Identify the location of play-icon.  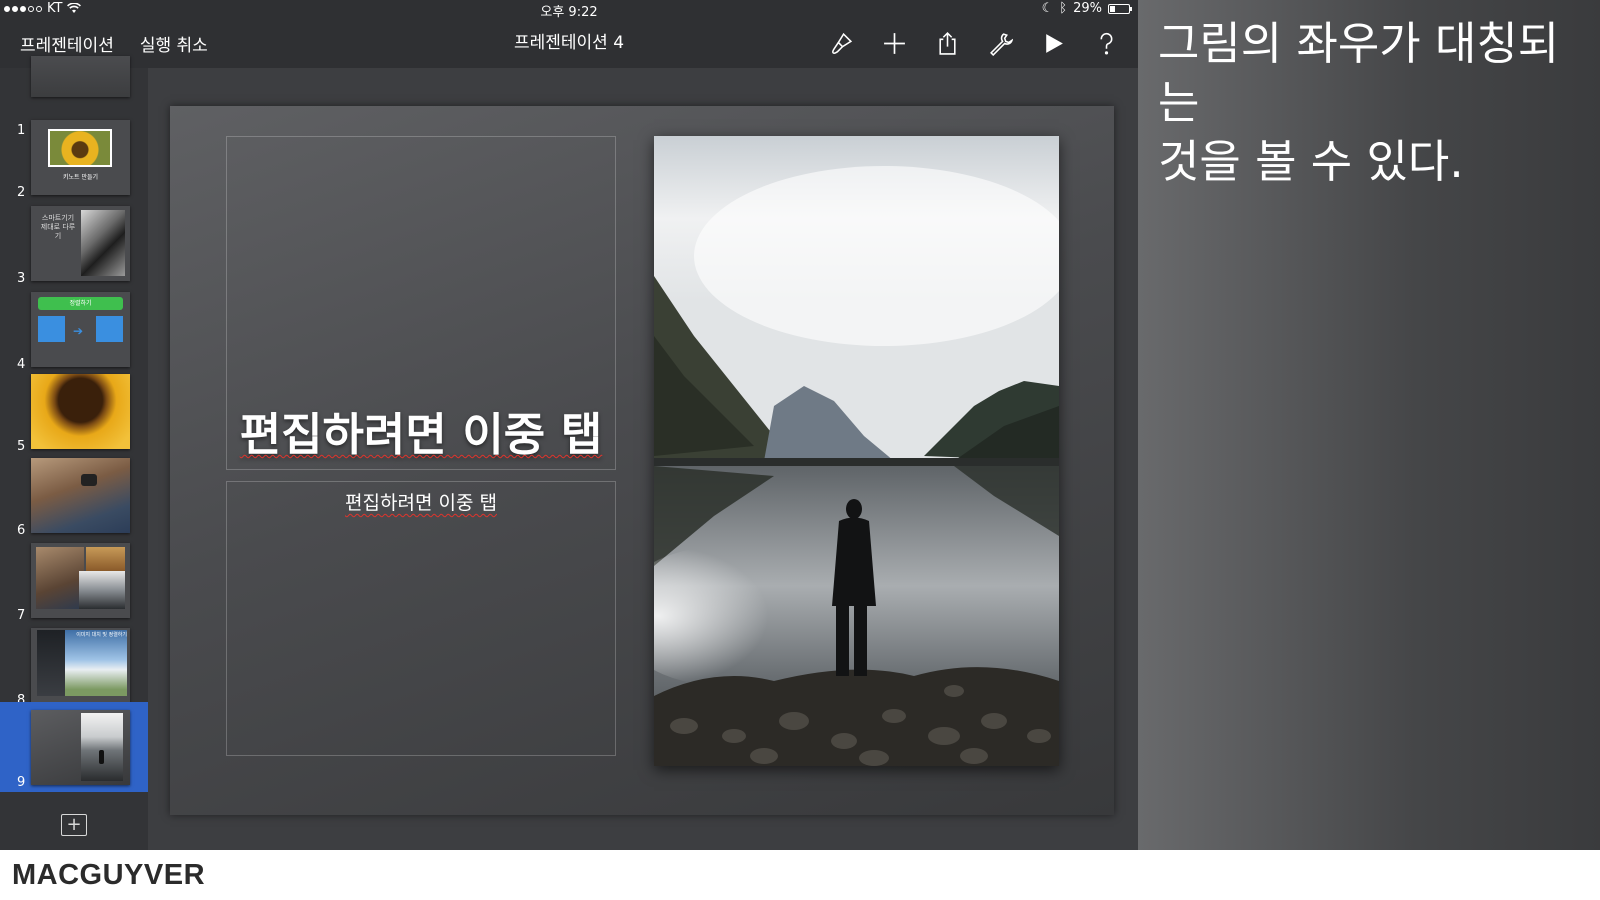
(1053, 43).